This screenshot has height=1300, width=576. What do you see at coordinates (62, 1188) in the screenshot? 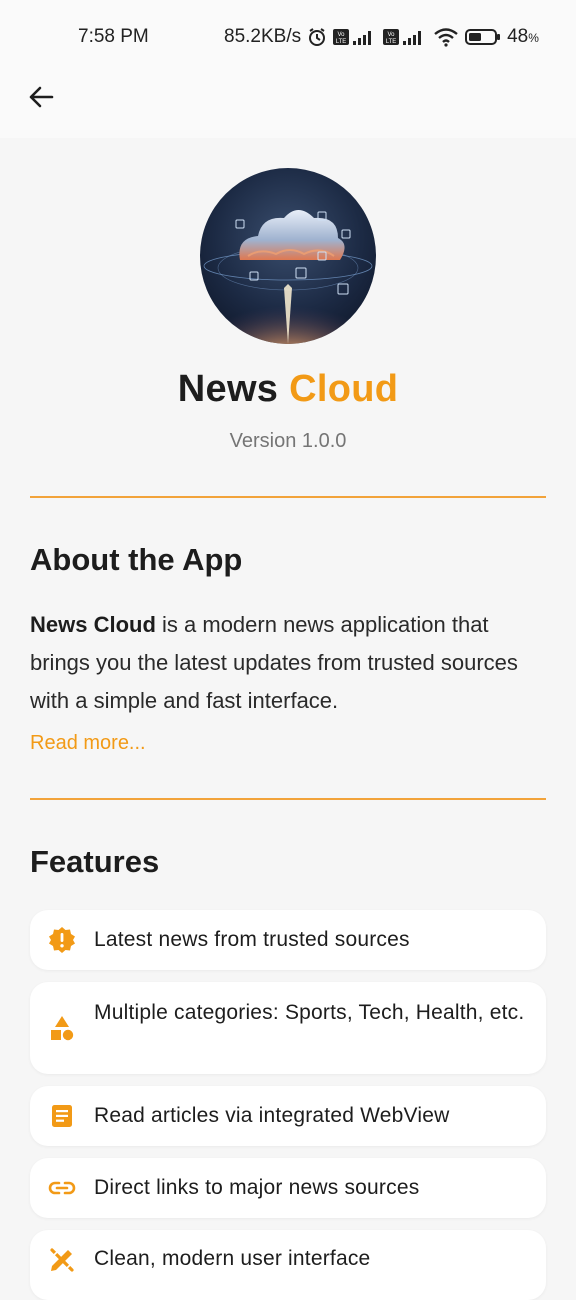
I see `link-icon` at bounding box center [62, 1188].